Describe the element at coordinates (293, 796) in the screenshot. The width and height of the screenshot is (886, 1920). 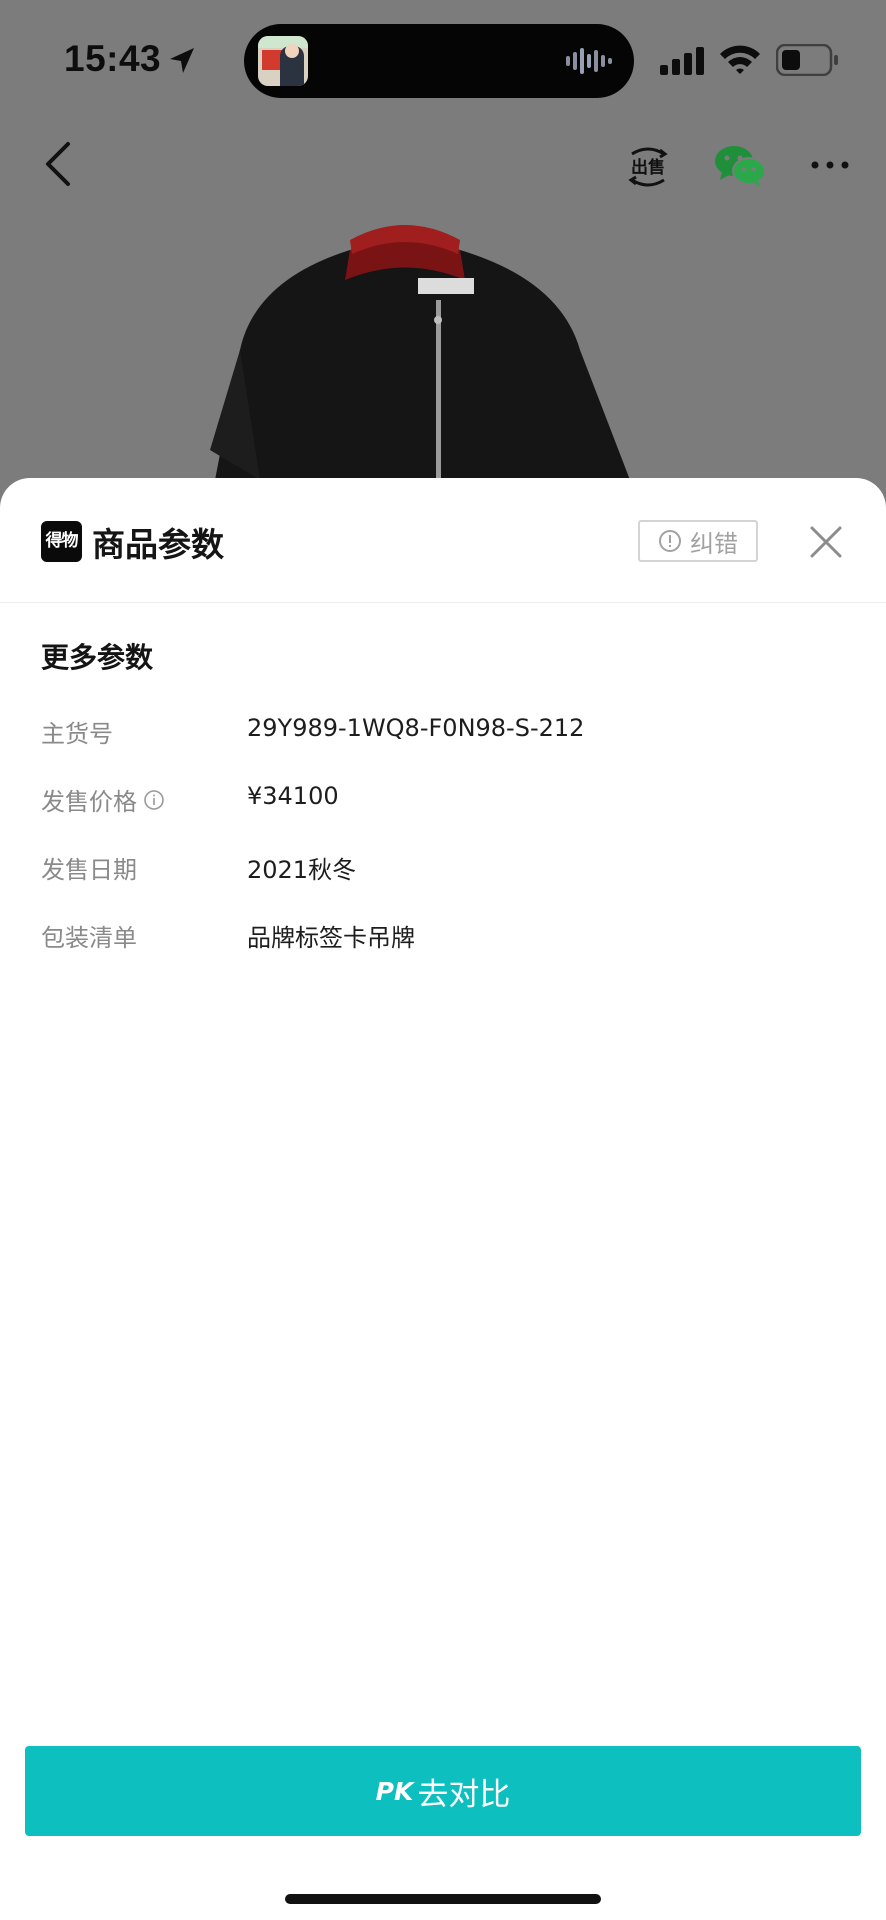
I see `param-value: ¥34100` at that location.